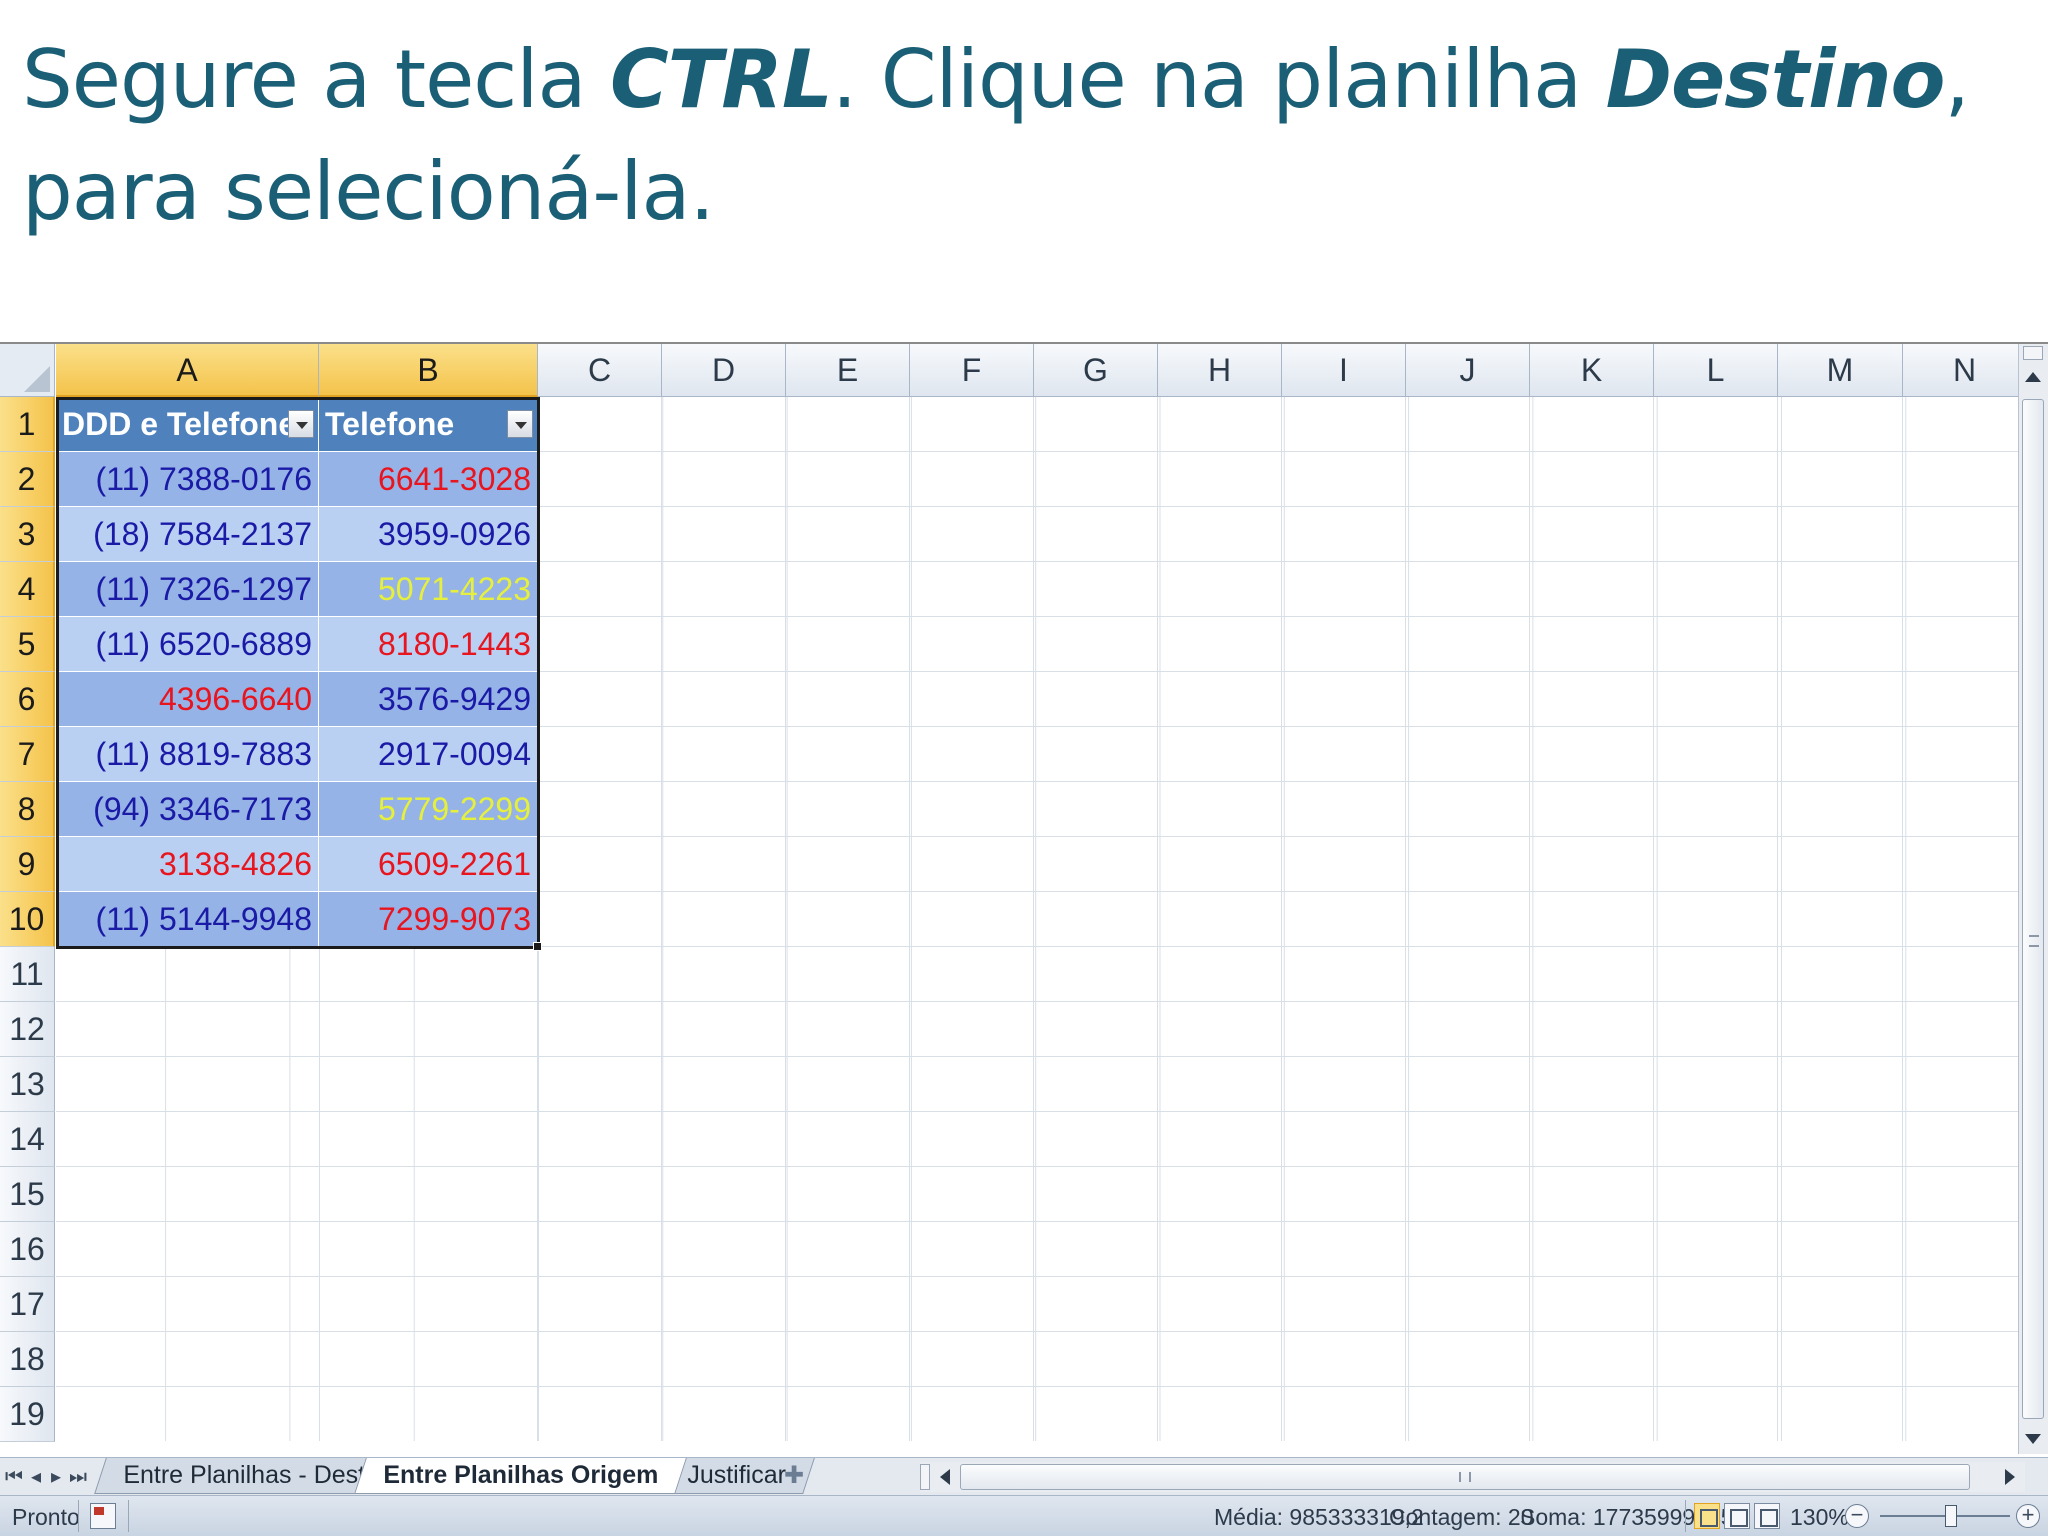 This screenshot has height=1536, width=2048. I want to click on instruction-text-1: Segure a tecla, so click(316, 79).